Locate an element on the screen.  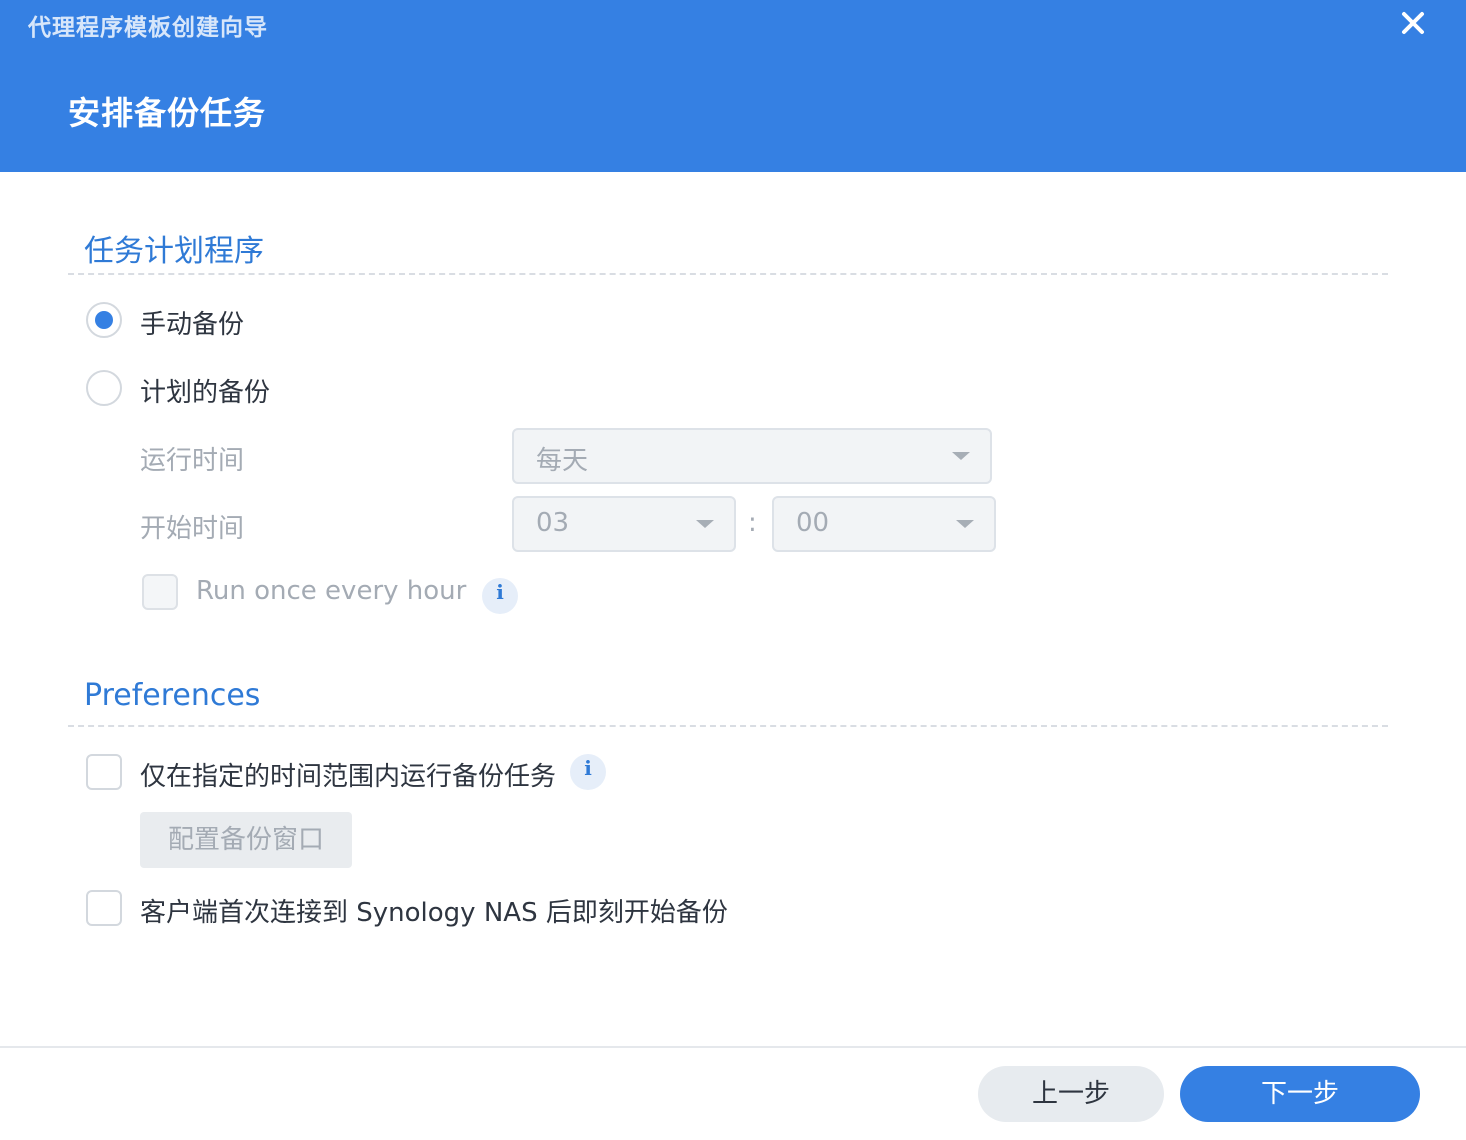
scheduled-backup-radio is located at coordinates (104, 388).